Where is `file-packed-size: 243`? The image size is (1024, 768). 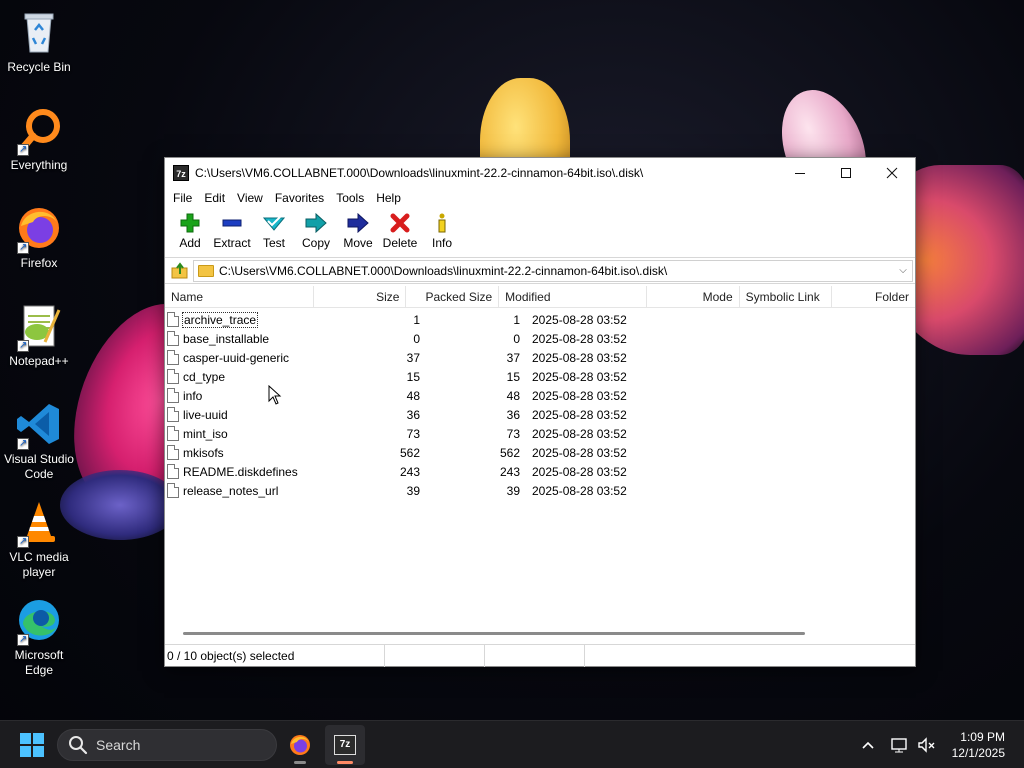 file-packed-size: 243 is located at coordinates (509, 471).